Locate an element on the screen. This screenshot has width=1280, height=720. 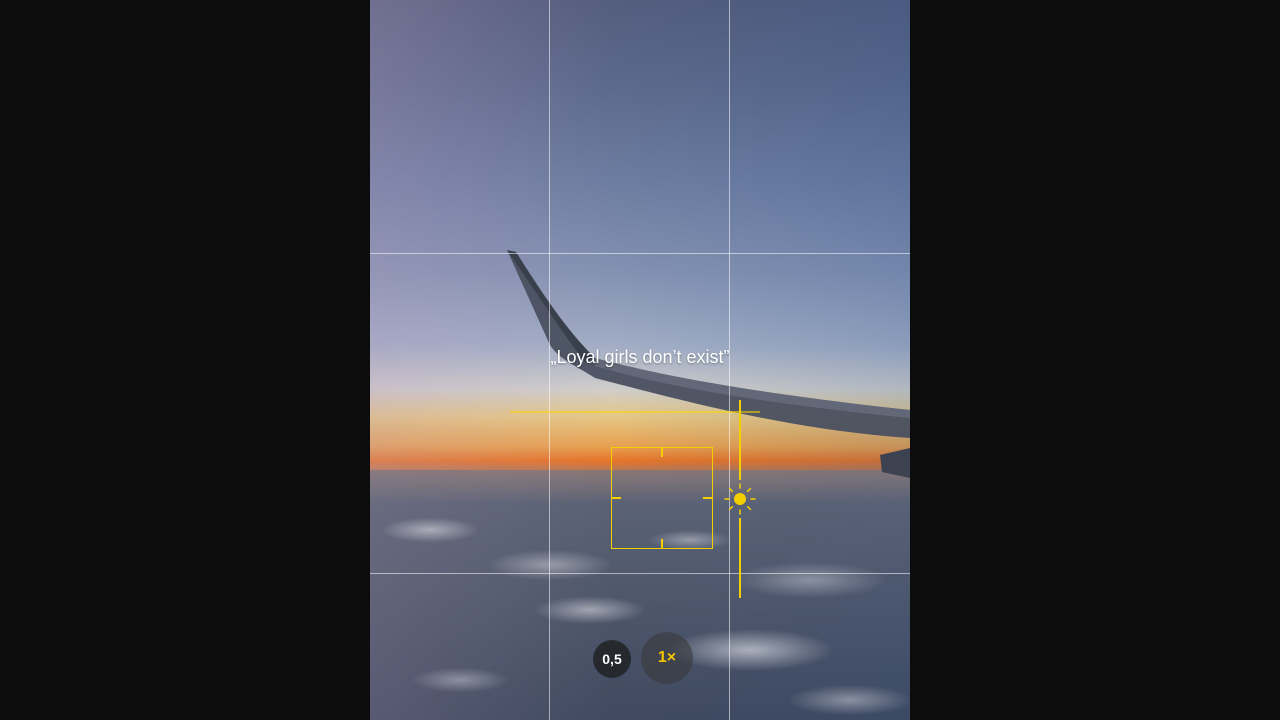
caption-text: „Loyal girls don’t exist” is located at coordinates (640, 357).